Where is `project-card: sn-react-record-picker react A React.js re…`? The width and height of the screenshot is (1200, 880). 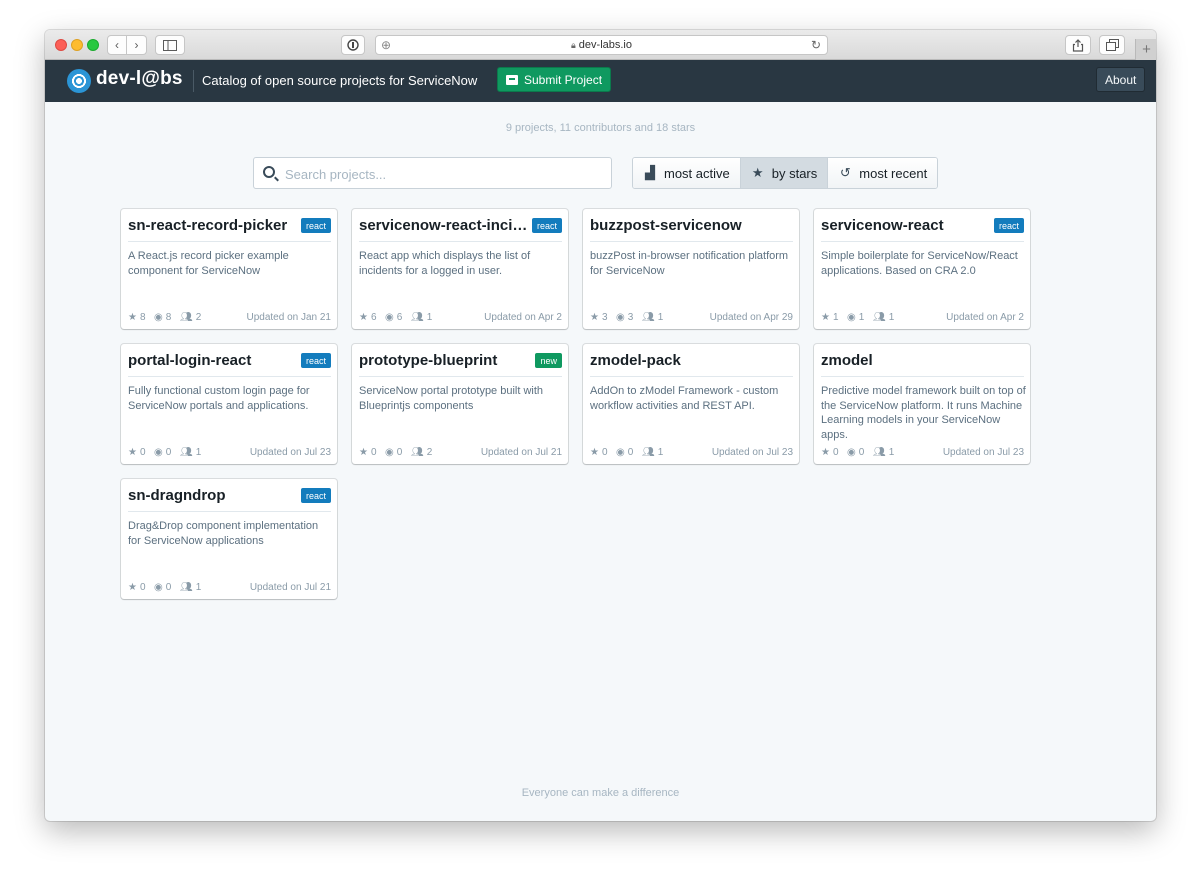 project-card: sn-react-record-picker react A React.js re… is located at coordinates (229, 269).